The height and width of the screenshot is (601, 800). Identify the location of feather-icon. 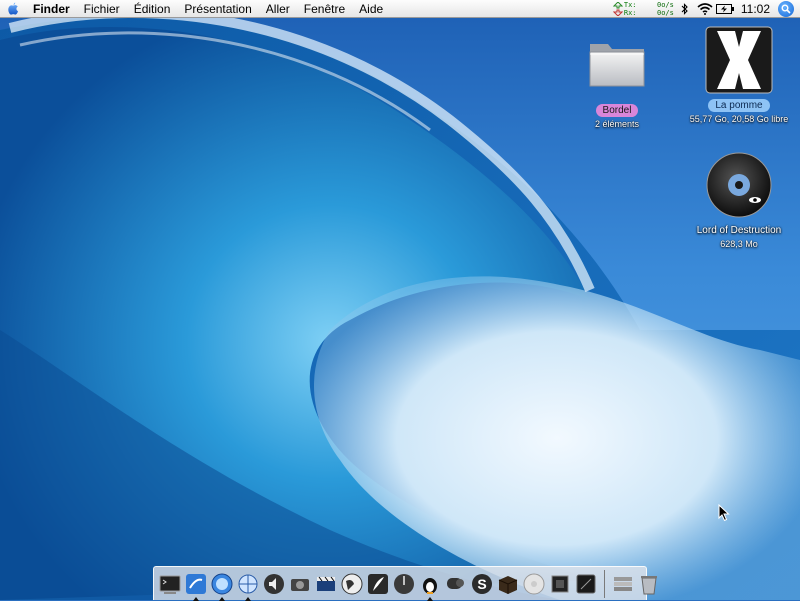
(378, 583).